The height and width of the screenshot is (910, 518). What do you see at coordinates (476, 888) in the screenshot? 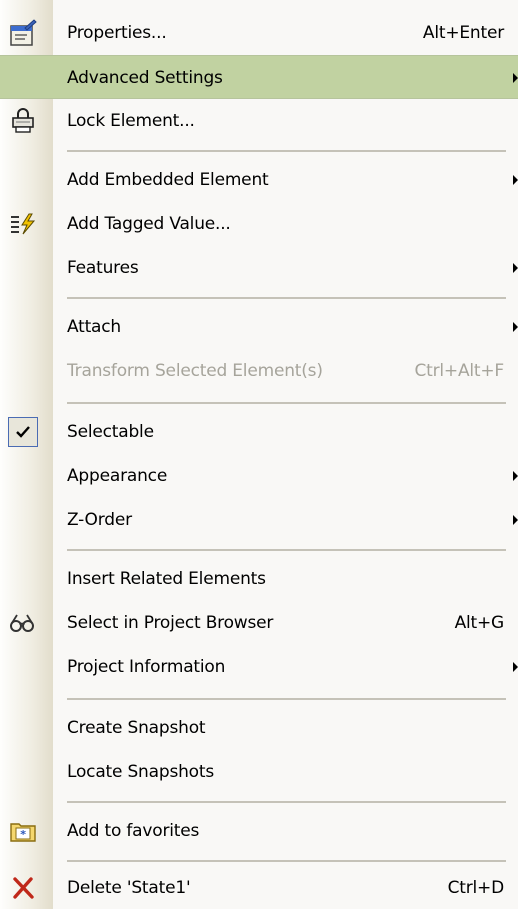
I see `shortcut-text: Ctrl+D` at bounding box center [476, 888].